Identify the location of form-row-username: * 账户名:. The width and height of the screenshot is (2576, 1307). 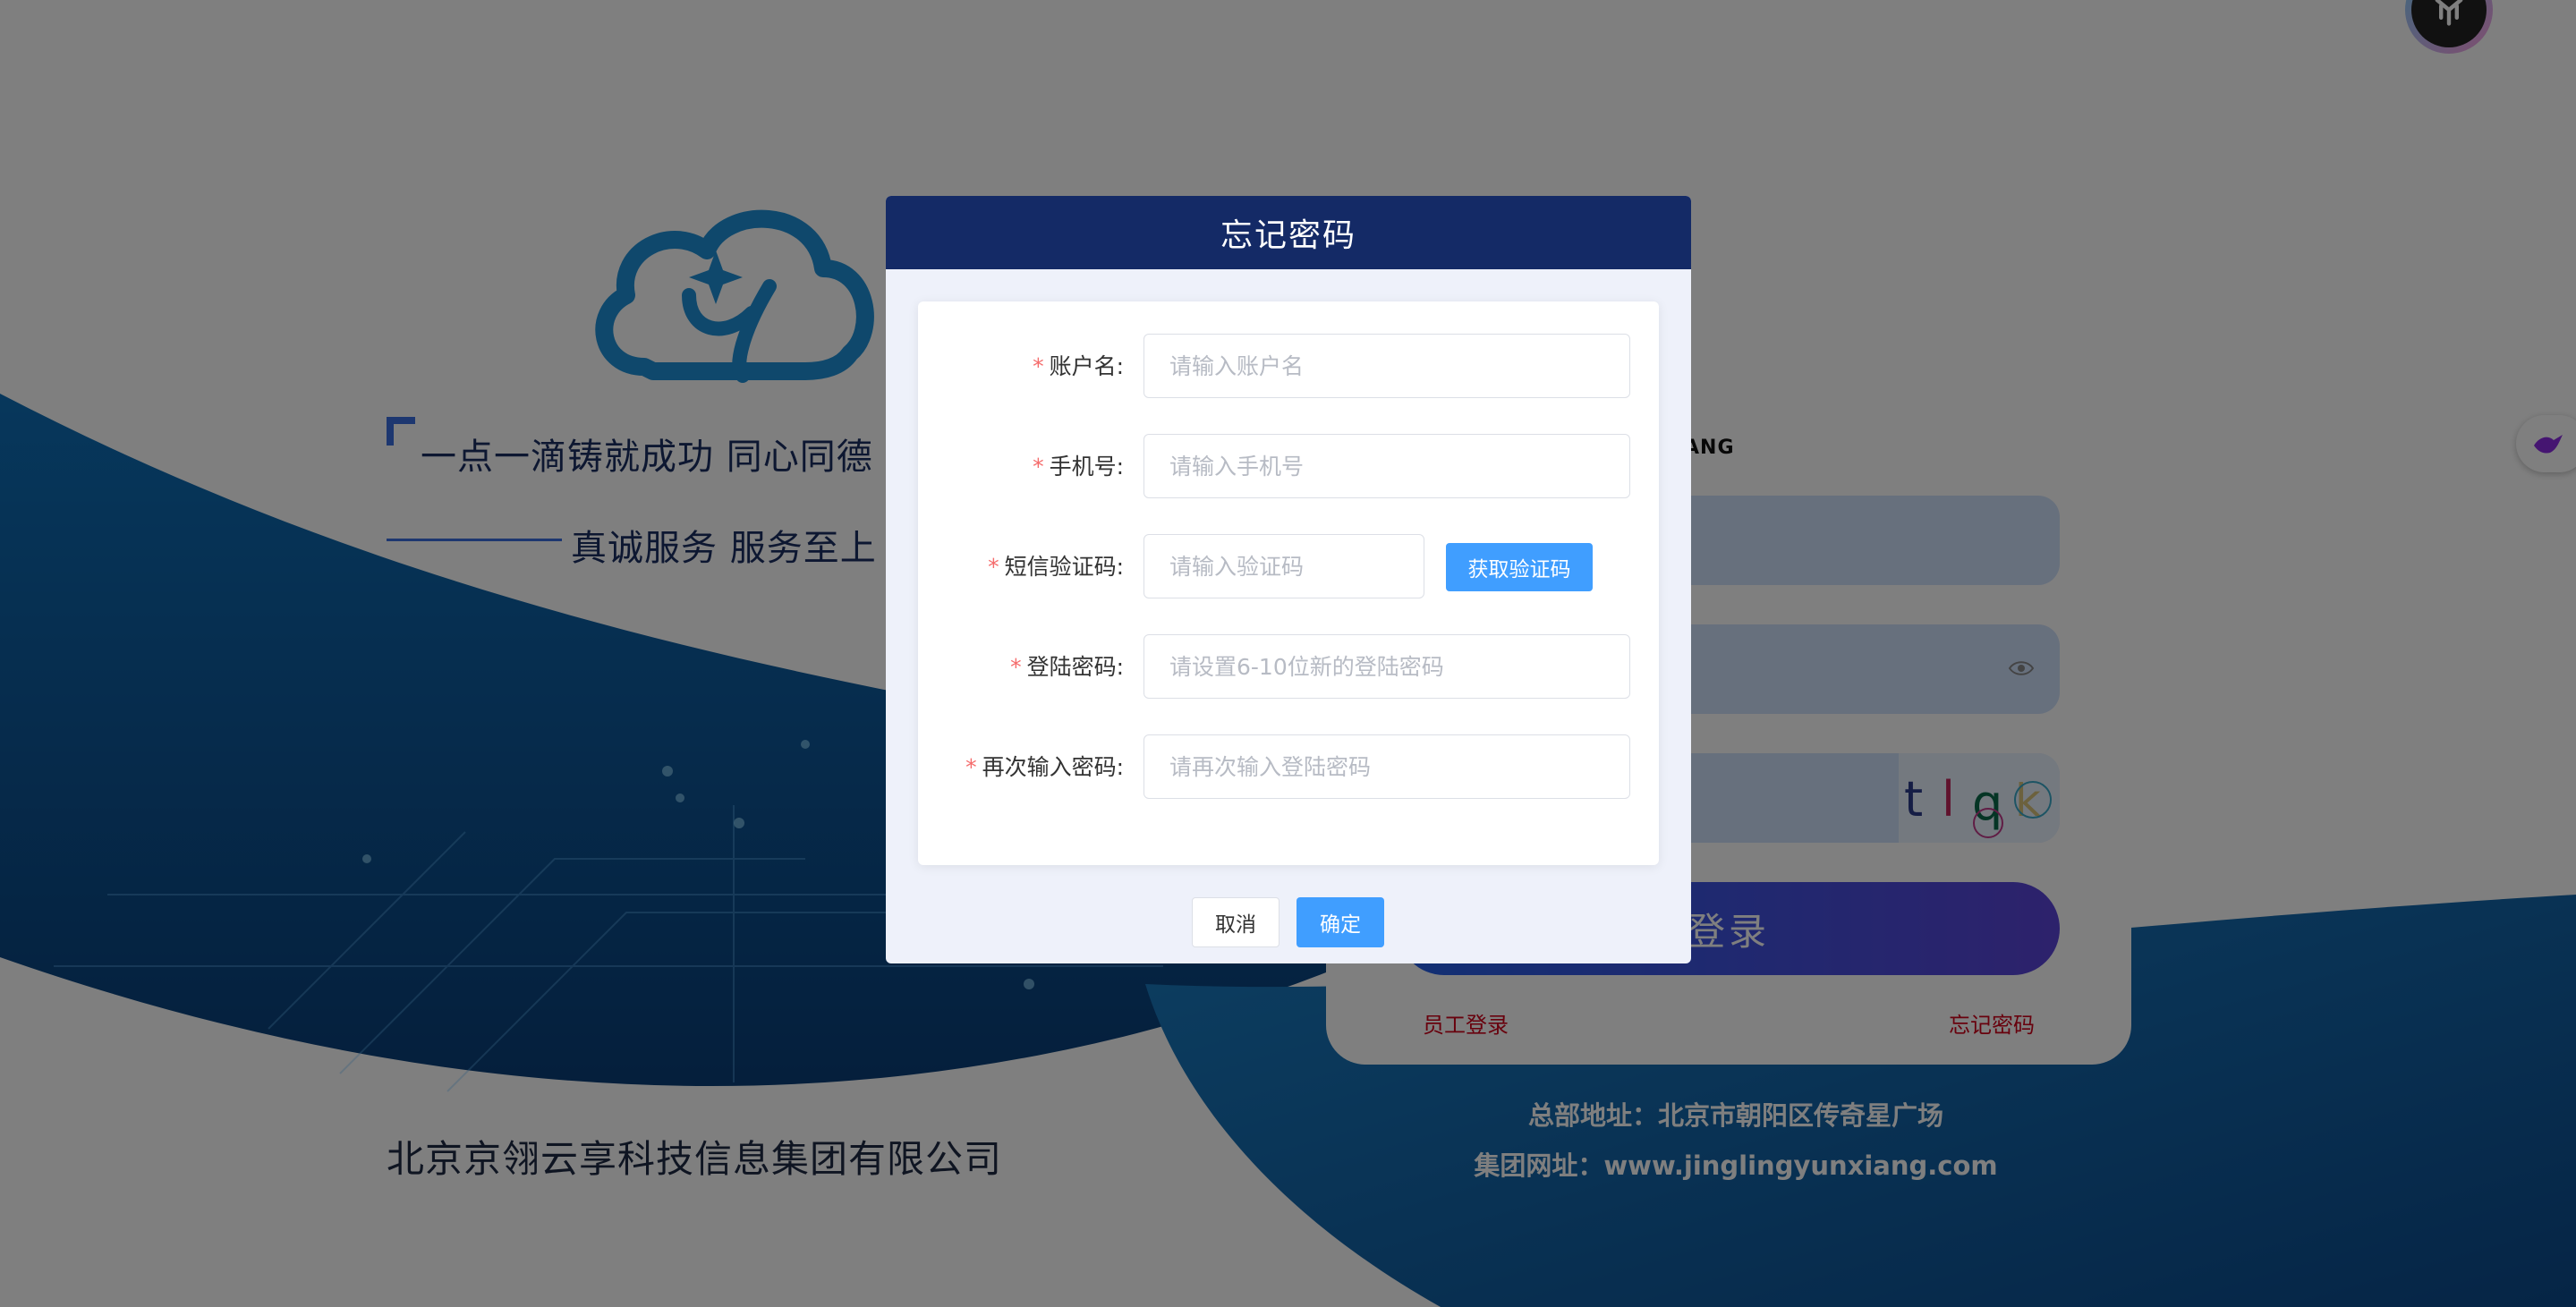
(1288, 367).